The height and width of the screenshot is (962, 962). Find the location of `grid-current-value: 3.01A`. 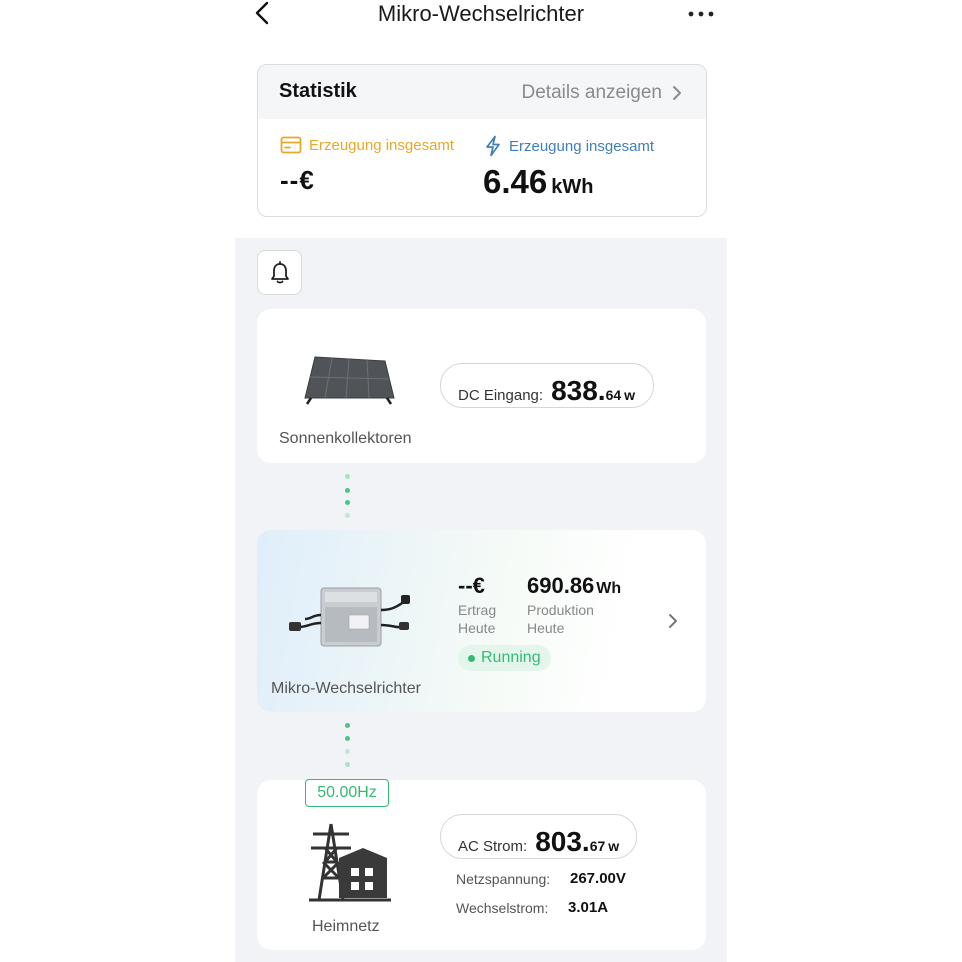

grid-current-value: 3.01A is located at coordinates (588, 907).